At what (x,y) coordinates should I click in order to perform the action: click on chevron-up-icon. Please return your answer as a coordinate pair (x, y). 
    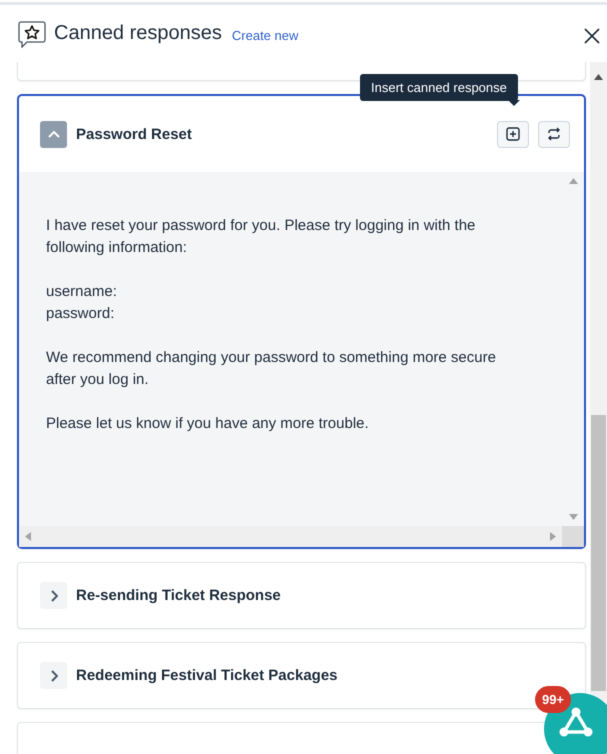
    Looking at the image, I should click on (54, 134).